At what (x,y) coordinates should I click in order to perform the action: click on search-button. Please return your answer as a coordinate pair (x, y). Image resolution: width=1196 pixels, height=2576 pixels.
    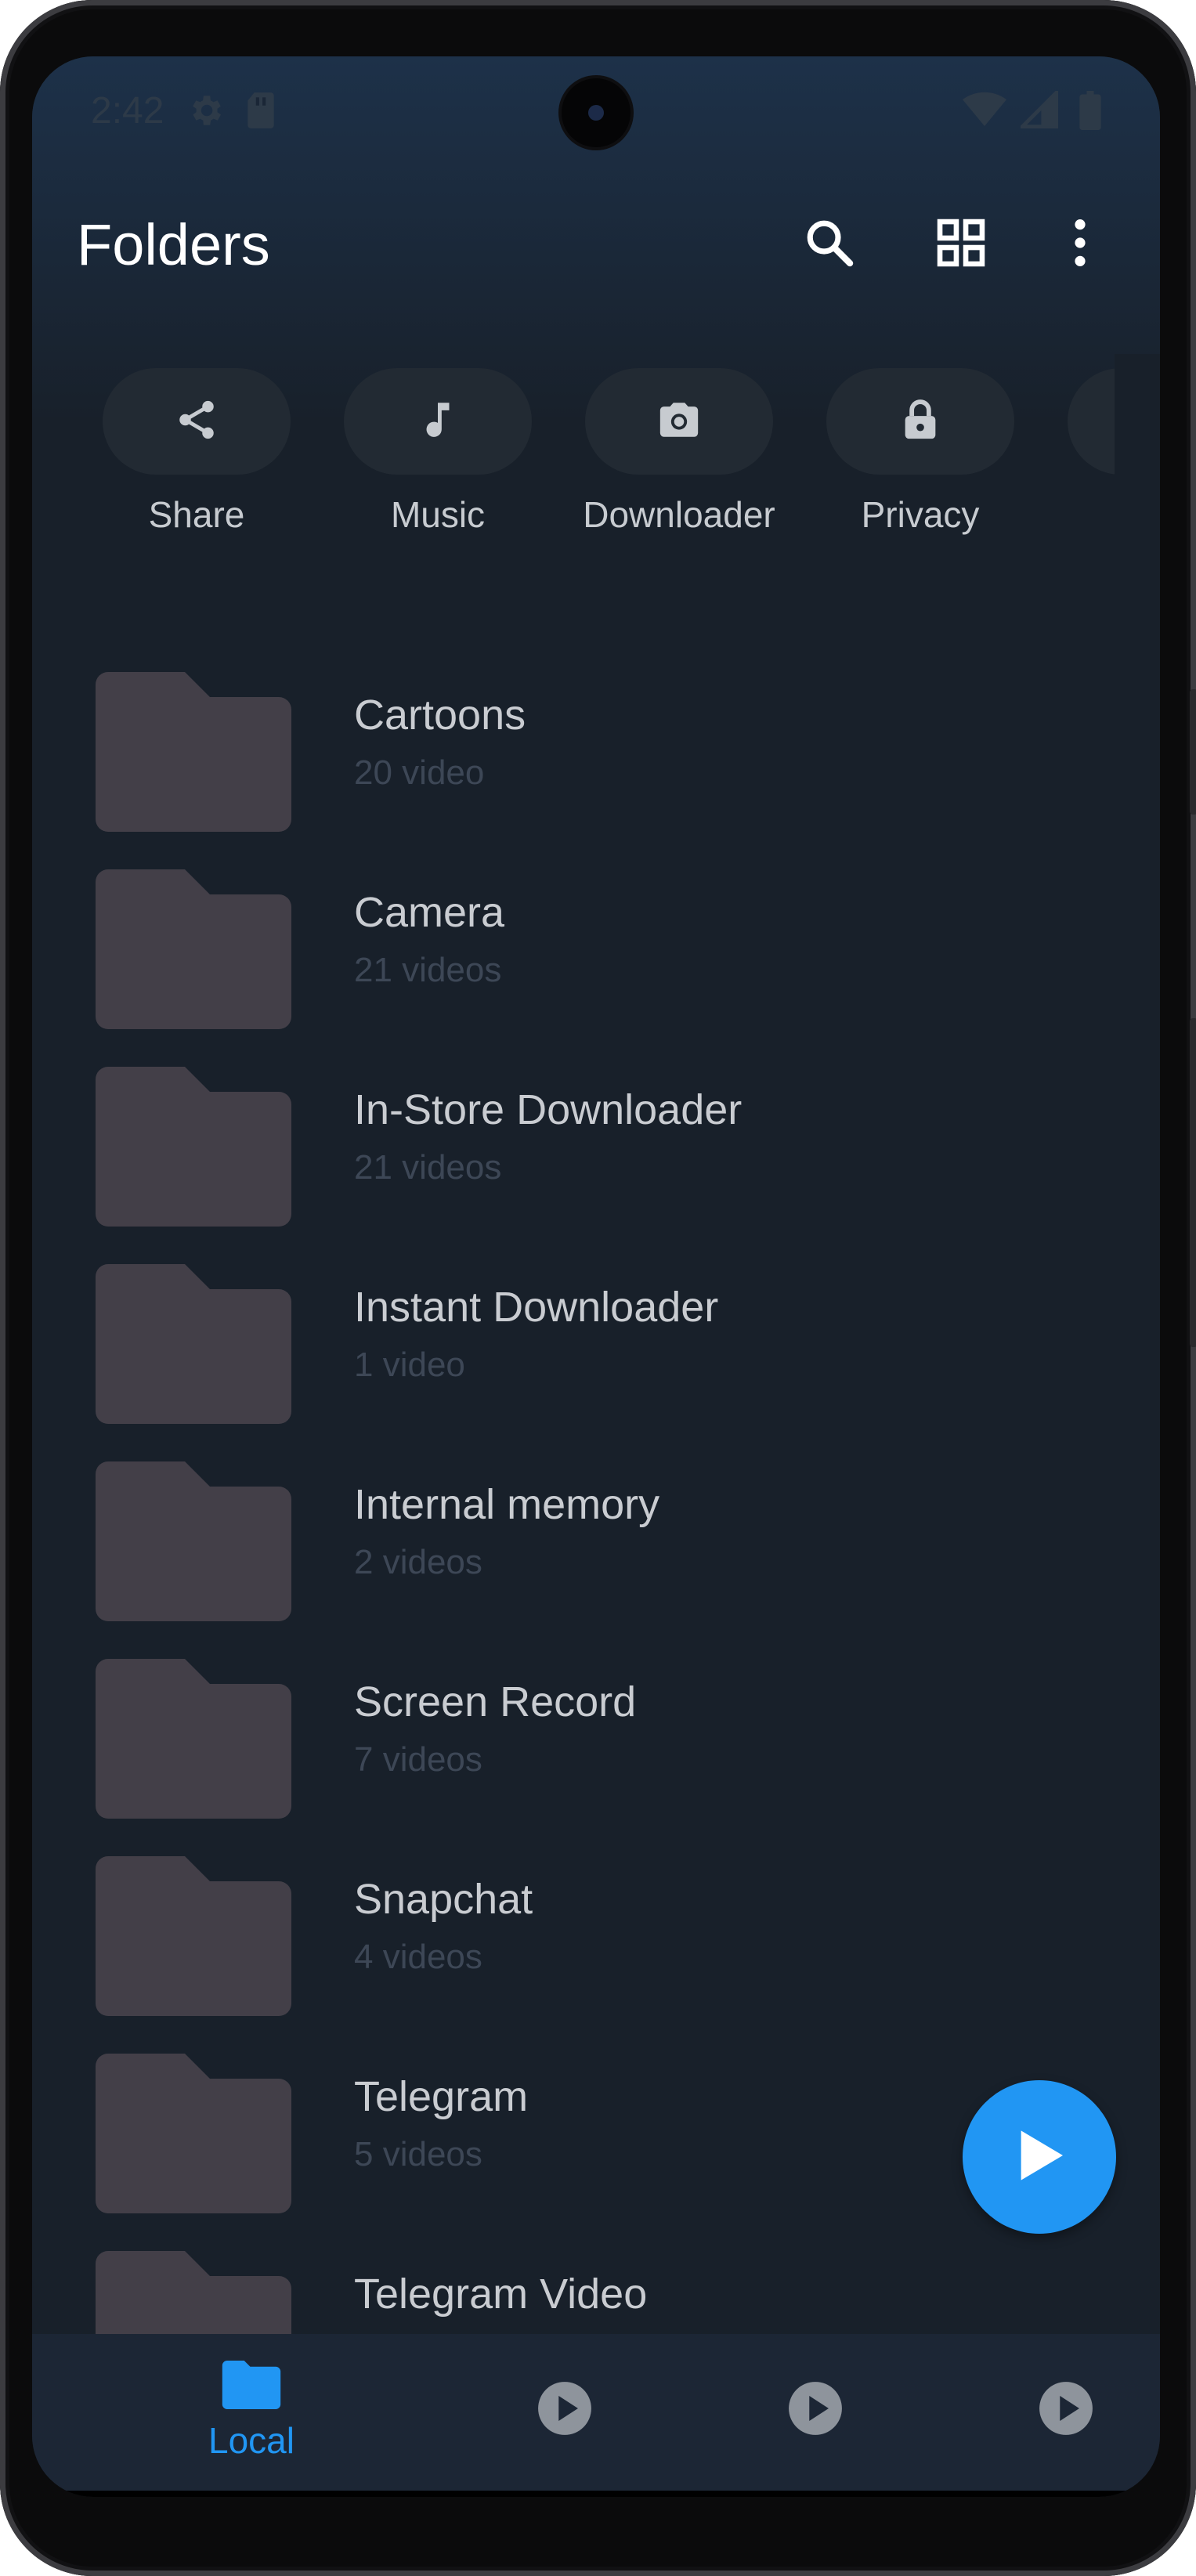
    Looking at the image, I should click on (829, 244).